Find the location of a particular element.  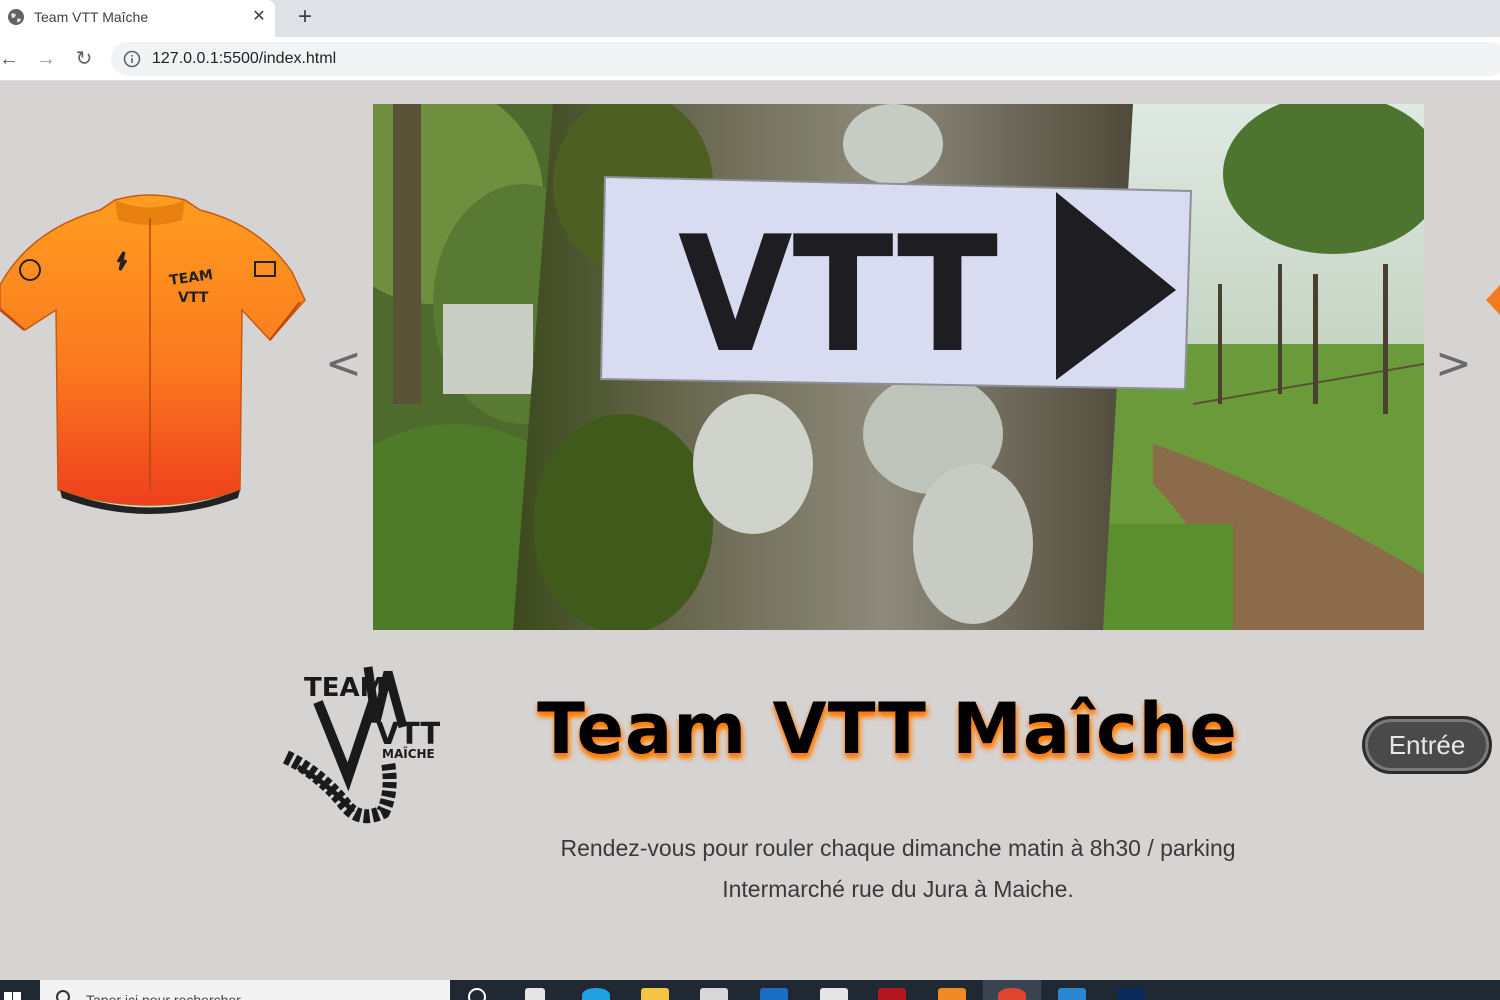

windows-start-icon is located at coordinates (20, 990).